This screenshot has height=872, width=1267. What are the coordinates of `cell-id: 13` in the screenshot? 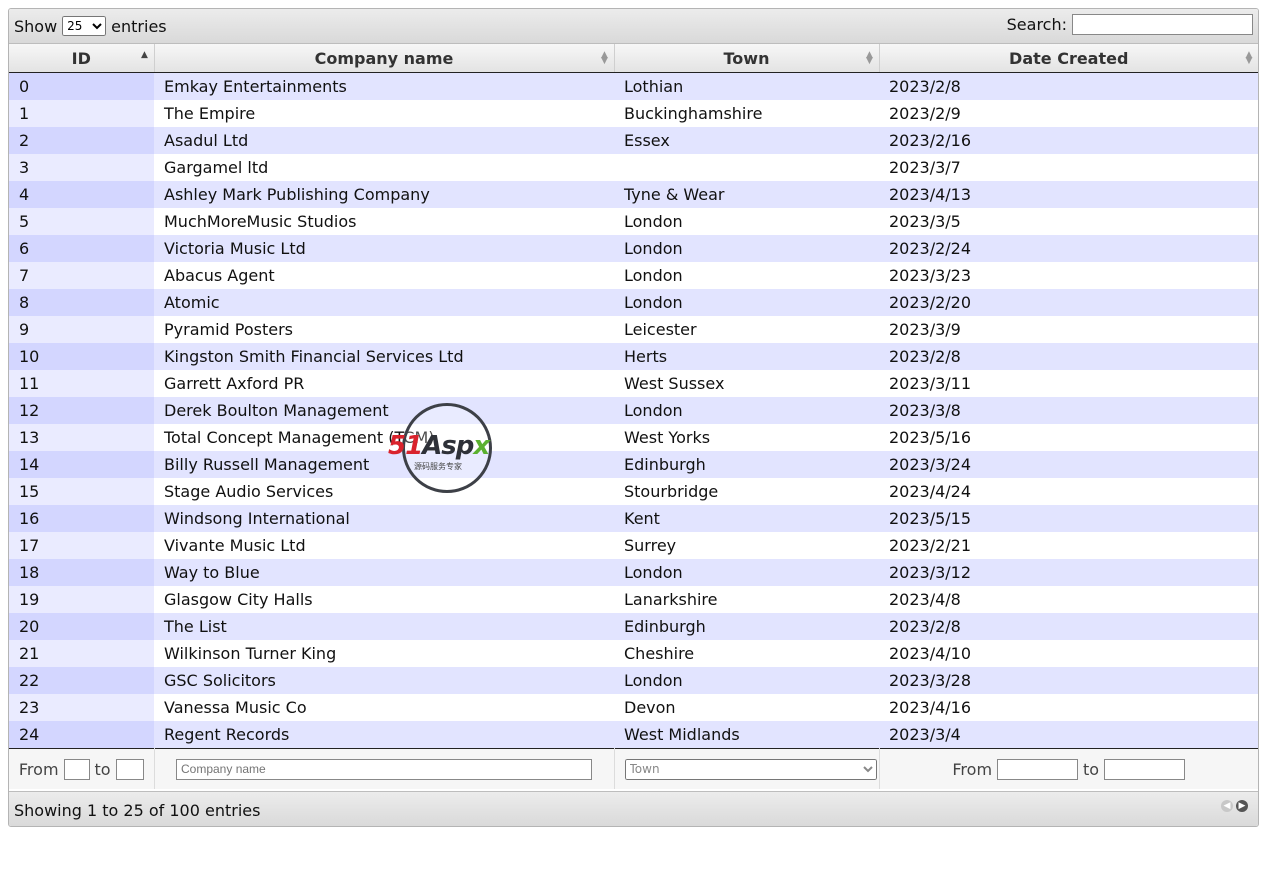 It's located at (81, 437).